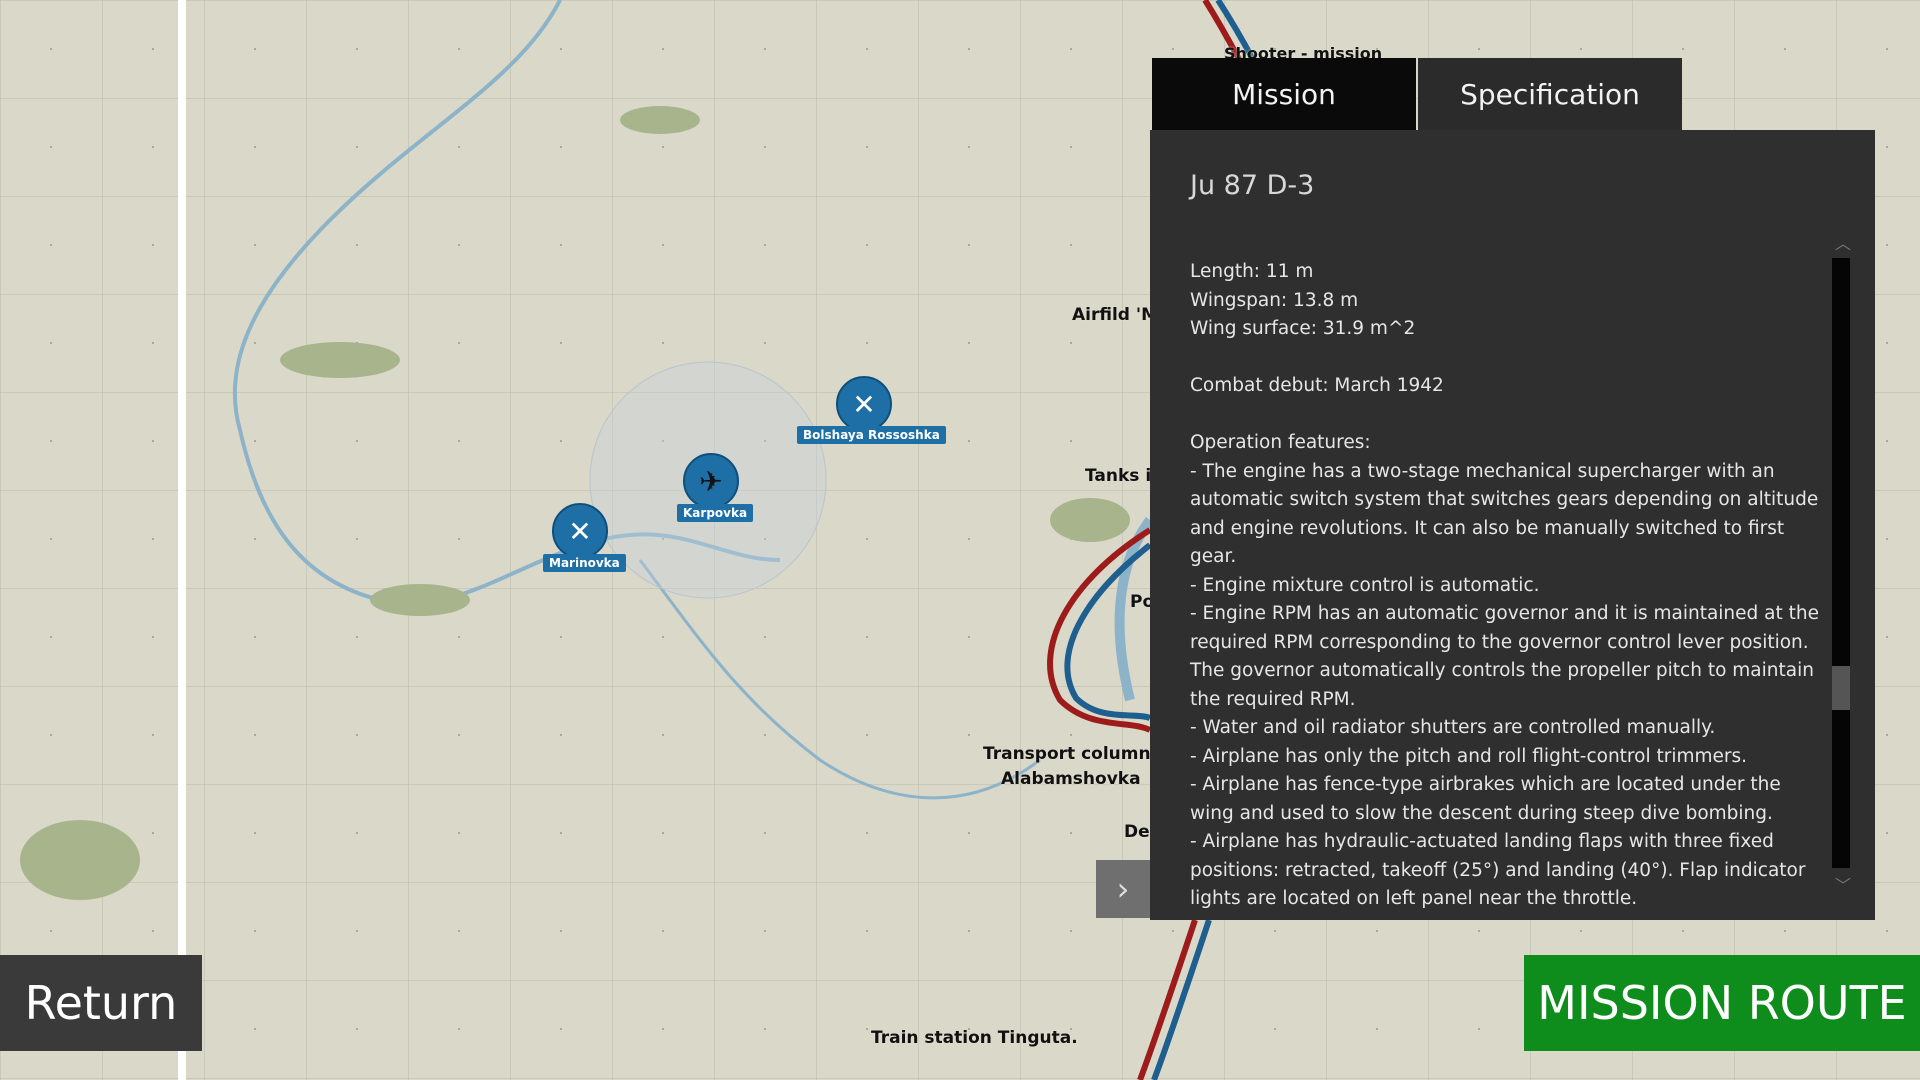 Image resolution: width=1920 pixels, height=1080 pixels. Describe the element at coordinates (1843, 884) in the screenshot. I see `scroll-down-icon: ﹀` at that location.